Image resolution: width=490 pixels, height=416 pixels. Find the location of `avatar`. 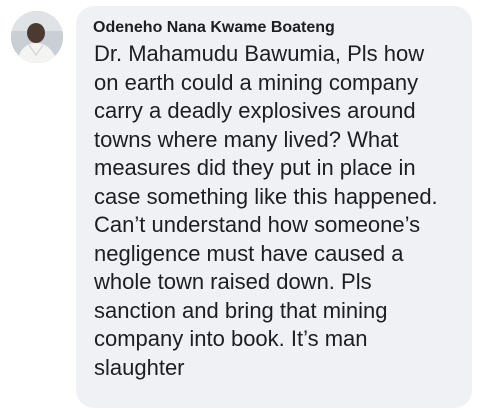

avatar is located at coordinates (37, 37).